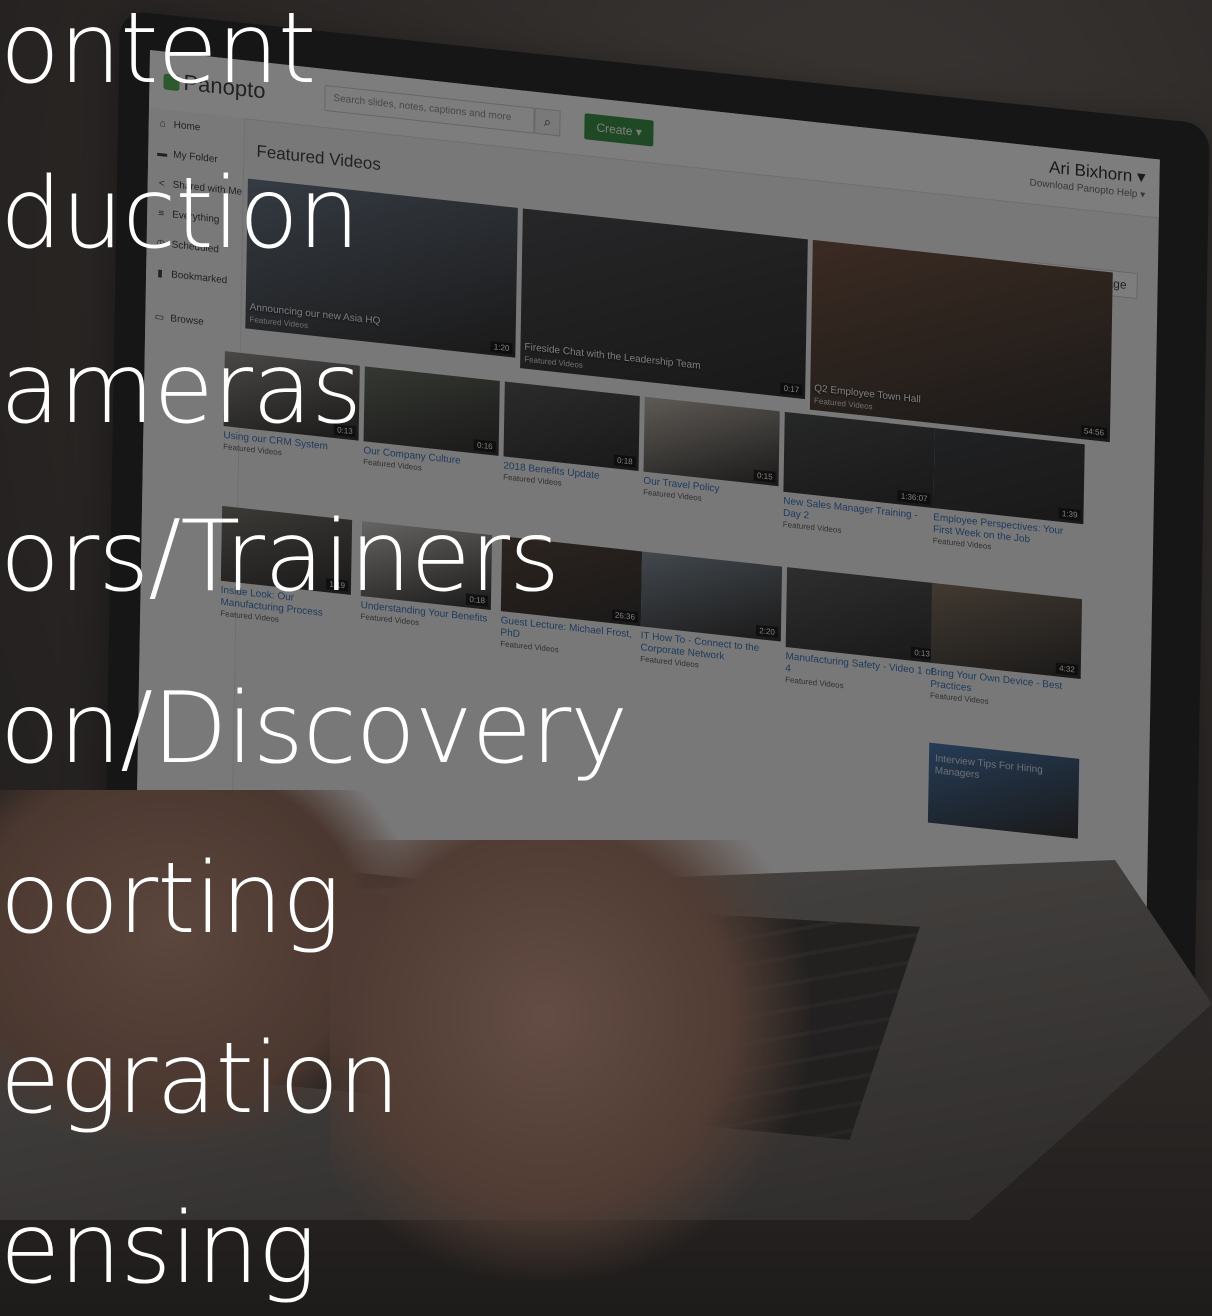 Image resolution: width=1212 pixels, height=1316 pixels. I want to click on overlay-line: ensing, so click(158, 1249).